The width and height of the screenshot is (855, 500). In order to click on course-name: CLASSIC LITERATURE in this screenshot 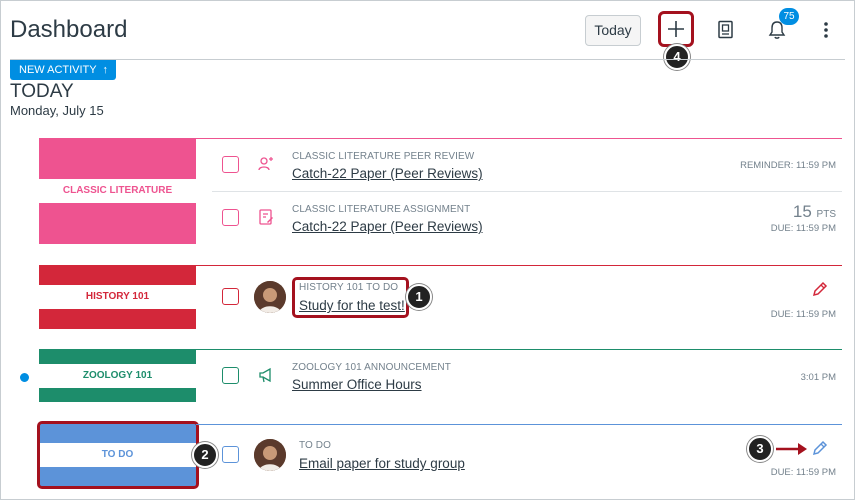, I will do `click(117, 191)`.